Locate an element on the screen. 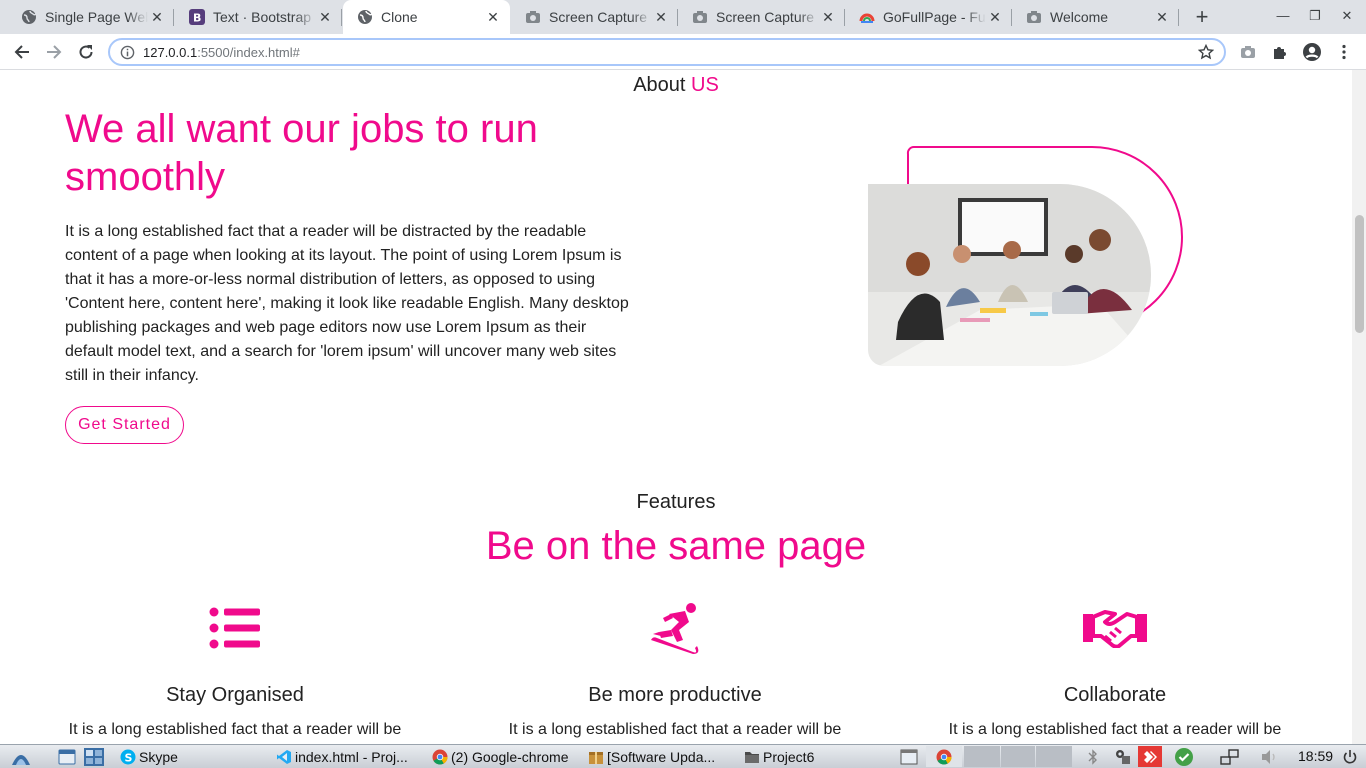  tray-tool-icon is located at coordinates (1124, 756).